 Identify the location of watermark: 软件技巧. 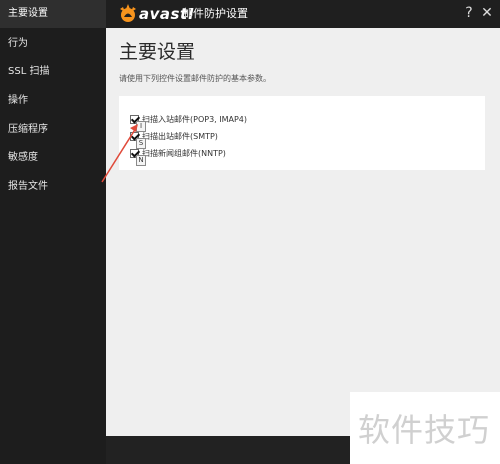
(424, 430).